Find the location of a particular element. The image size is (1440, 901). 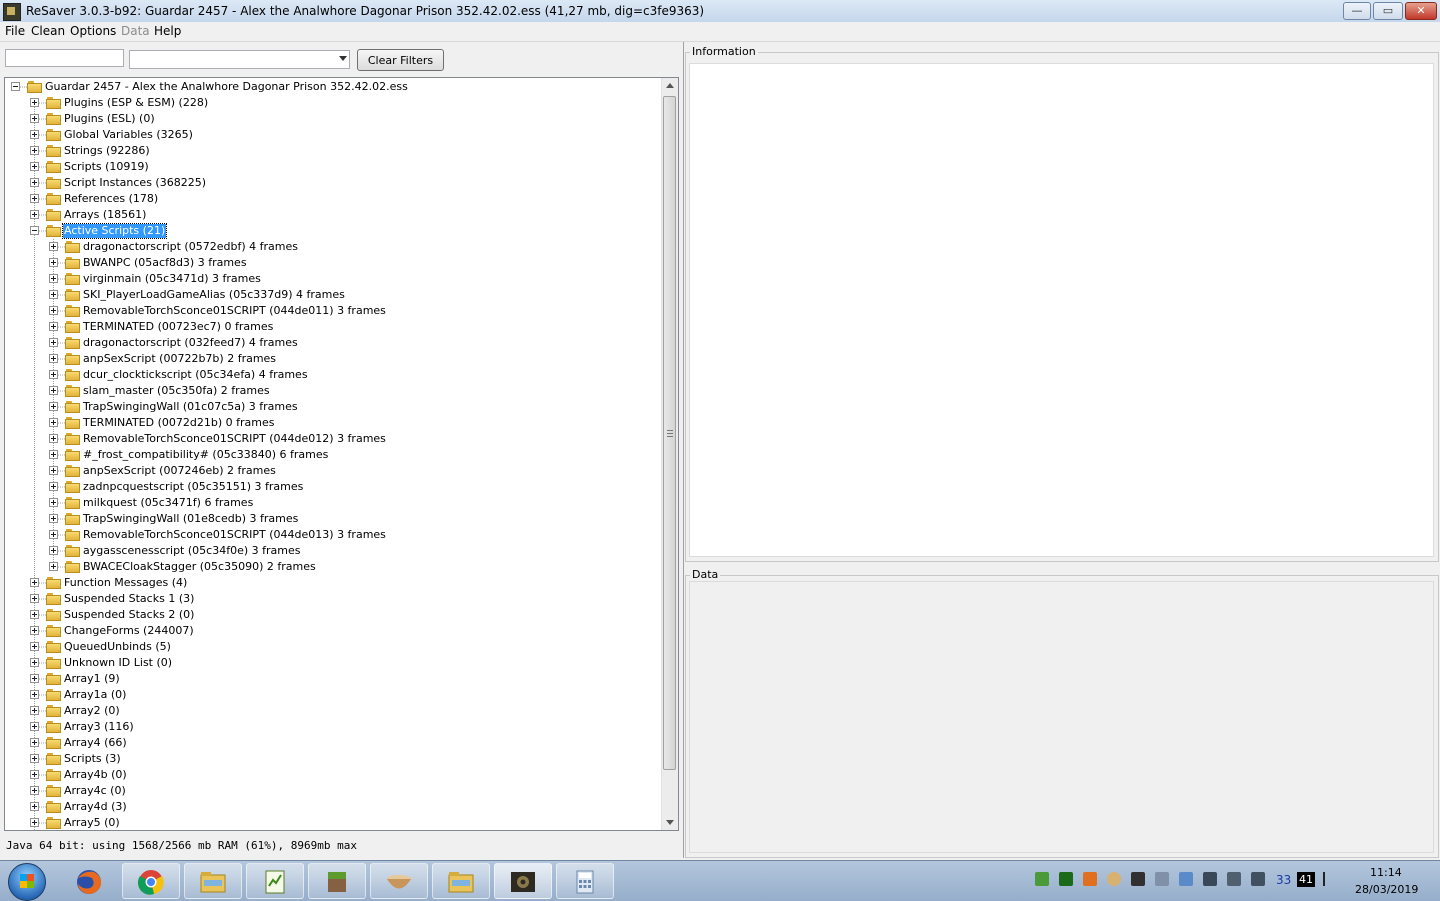

tree-node-label: anpSexScript (00722b7b) 2 frames is located at coordinates (179, 359).